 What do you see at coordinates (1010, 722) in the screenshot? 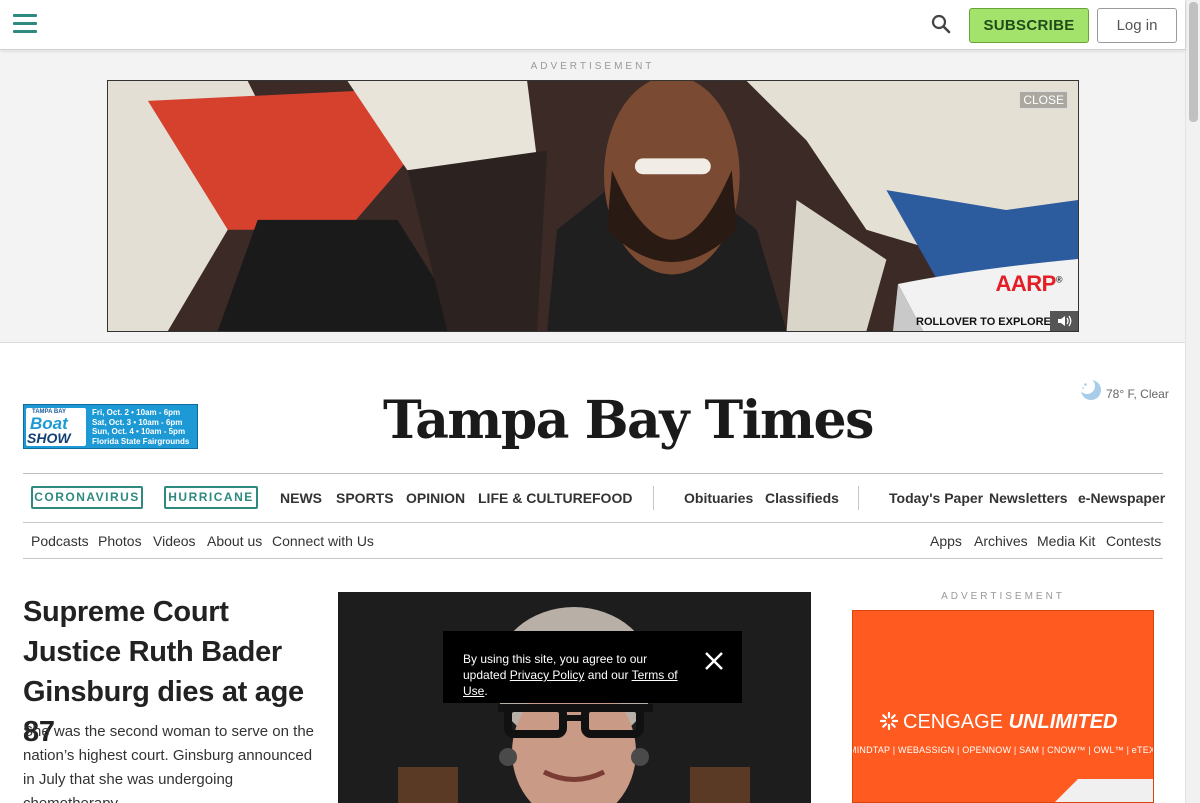
I see `cengage-wordmark: CENGAGE UNLIMITED` at bounding box center [1010, 722].